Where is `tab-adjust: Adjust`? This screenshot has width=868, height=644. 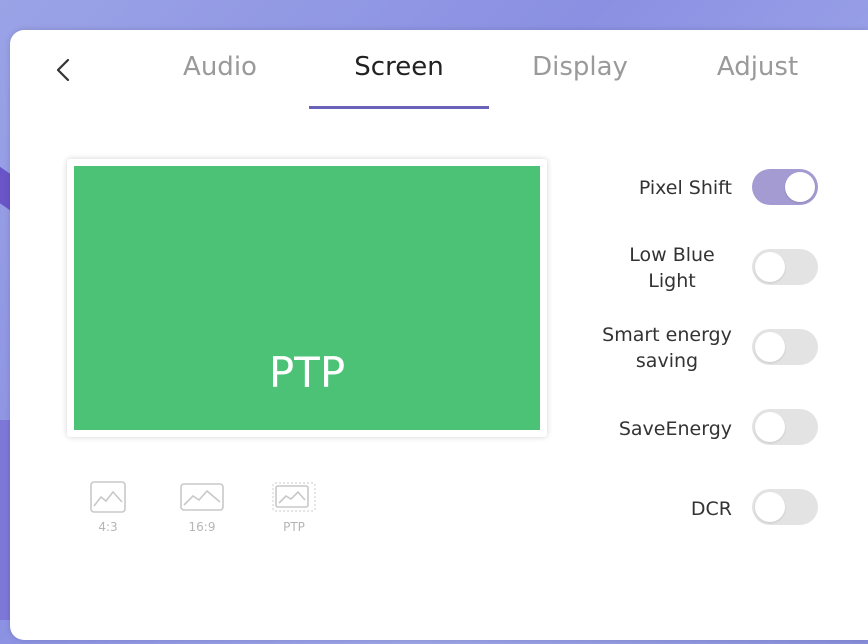 tab-adjust: Adjust is located at coordinates (757, 72).